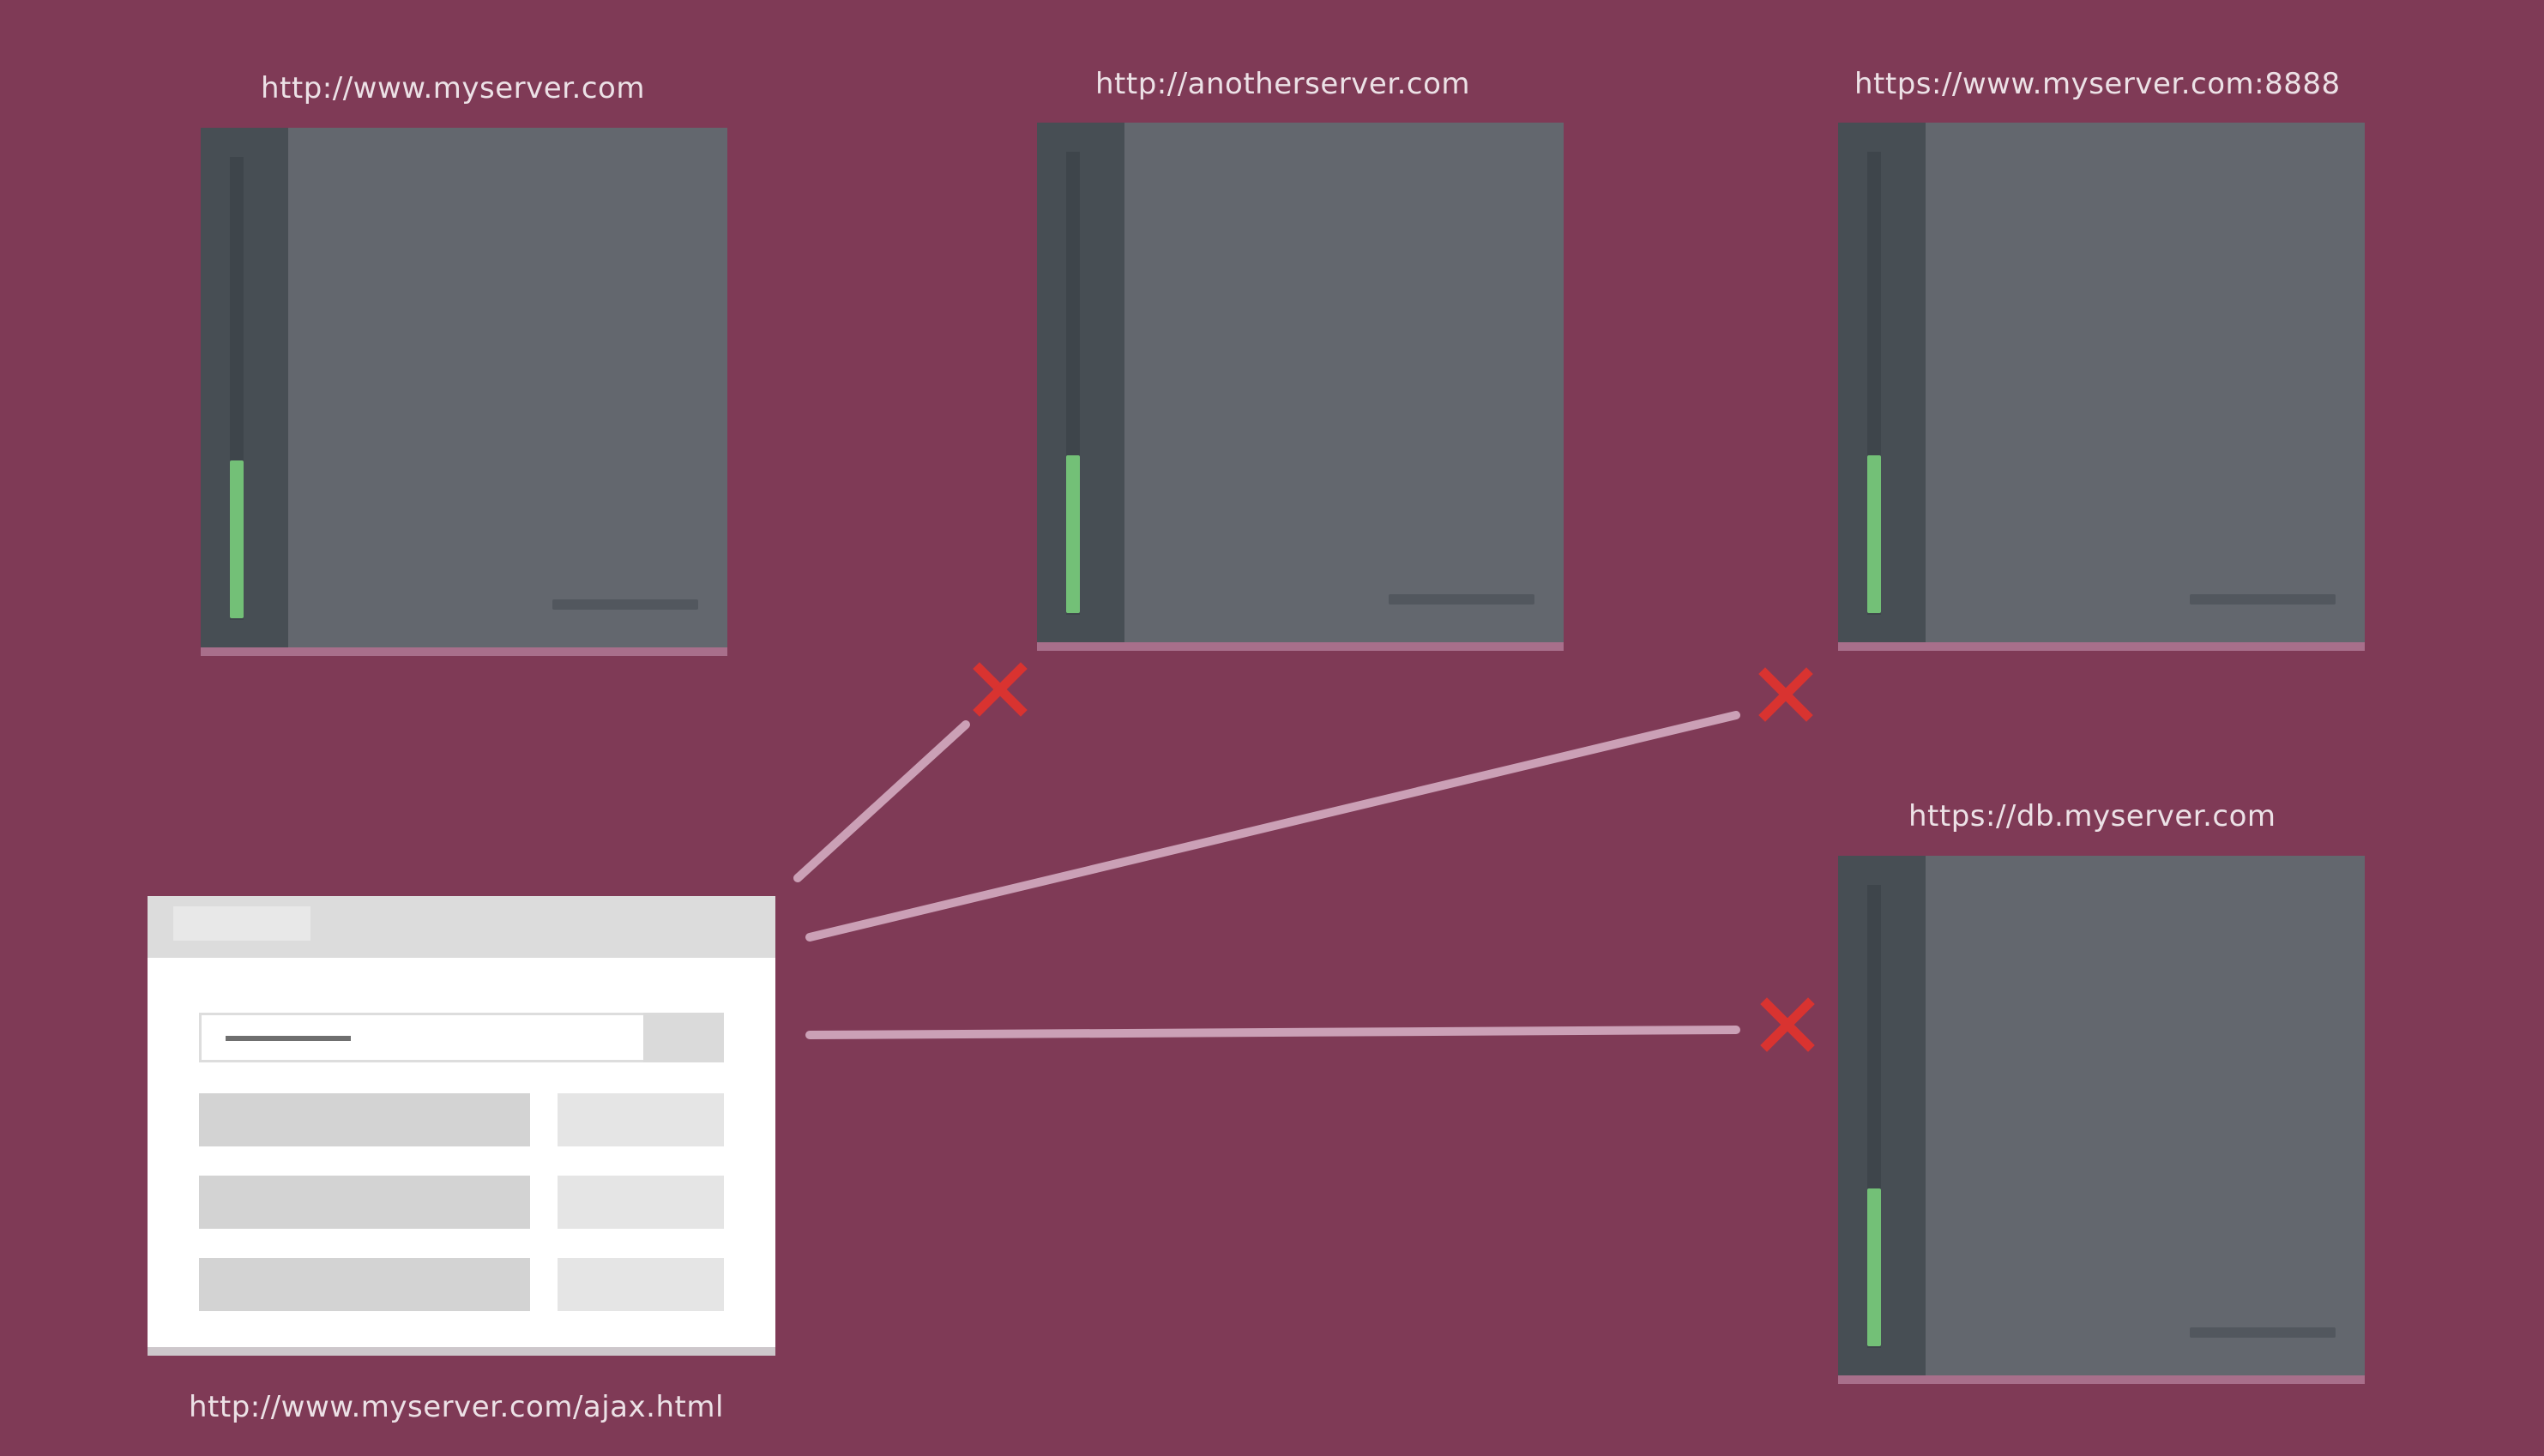 Image resolution: width=2544 pixels, height=1456 pixels. I want to click on connection-to-db-myserver, so click(1310, 1024).